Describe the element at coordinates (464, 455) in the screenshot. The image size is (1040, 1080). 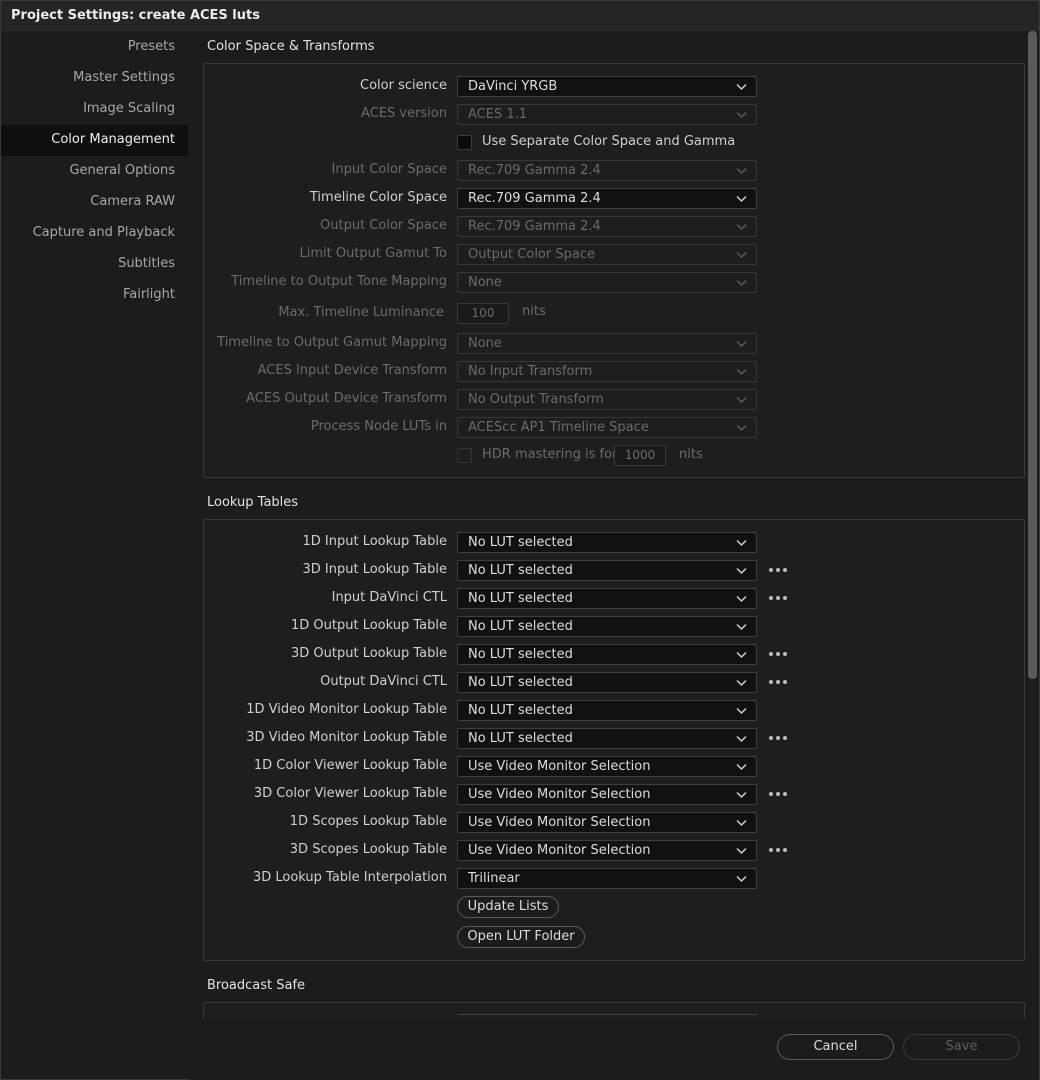
I see `hdr-mastering-checkbox` at that location.